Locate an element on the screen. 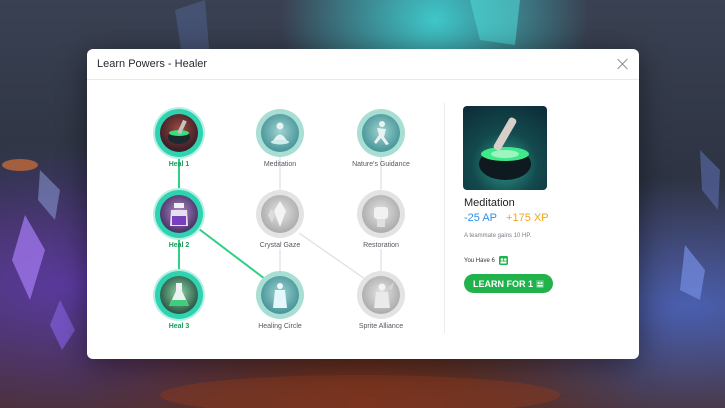 The image size is (725, 408). have-label: You Have 6 is located at coordinates (479, 260).